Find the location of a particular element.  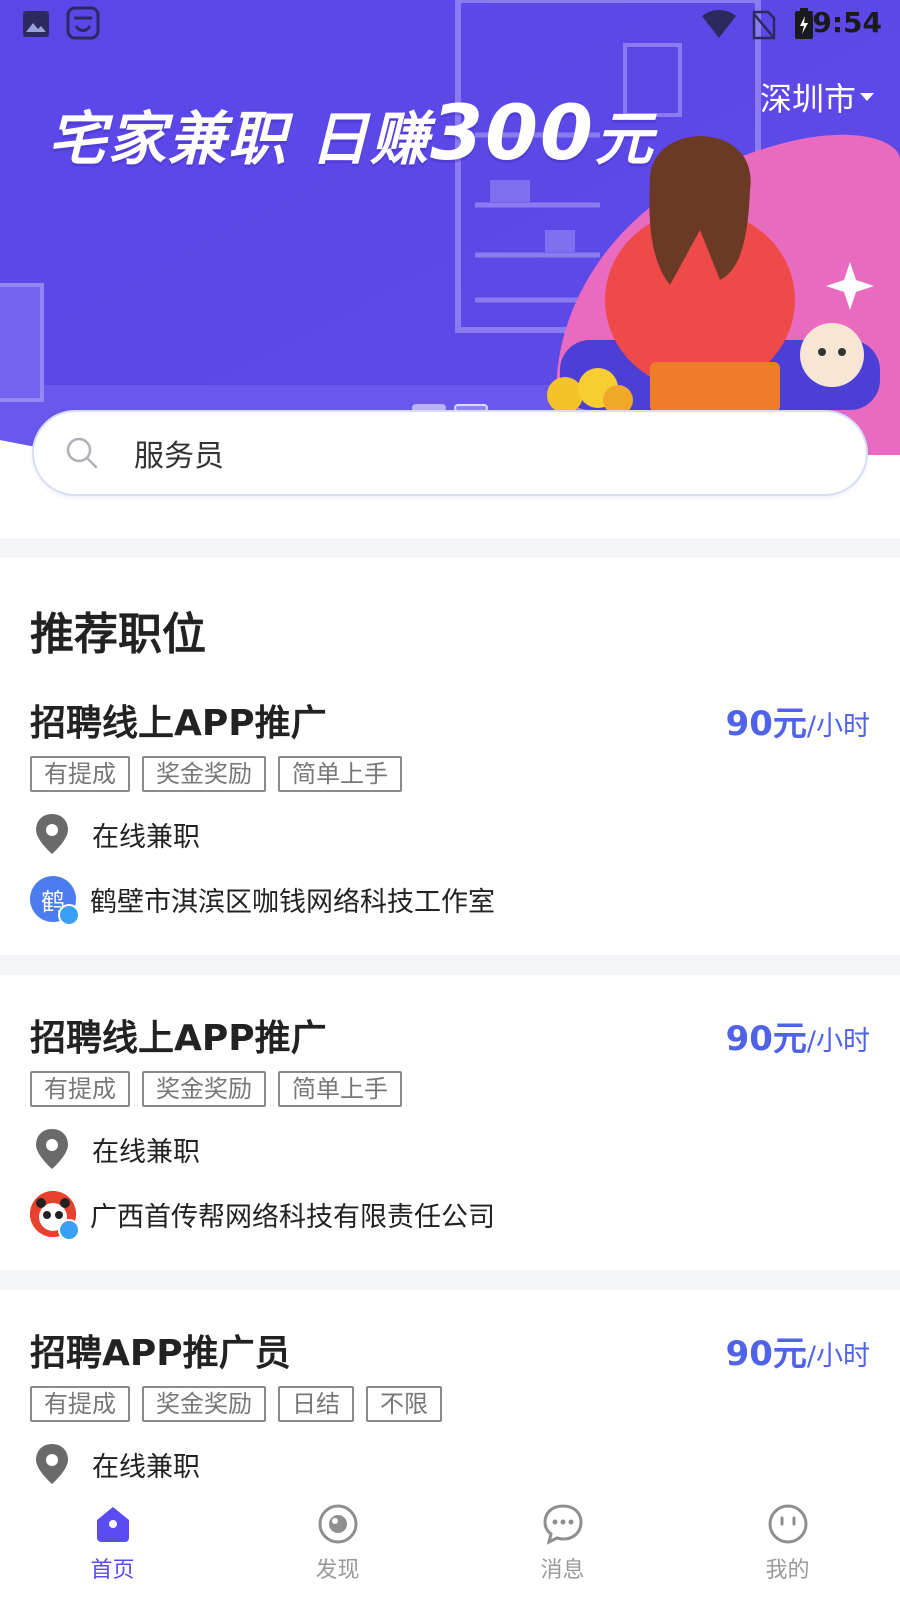

slogan-number: 300 is located at coordinates (512, 132).